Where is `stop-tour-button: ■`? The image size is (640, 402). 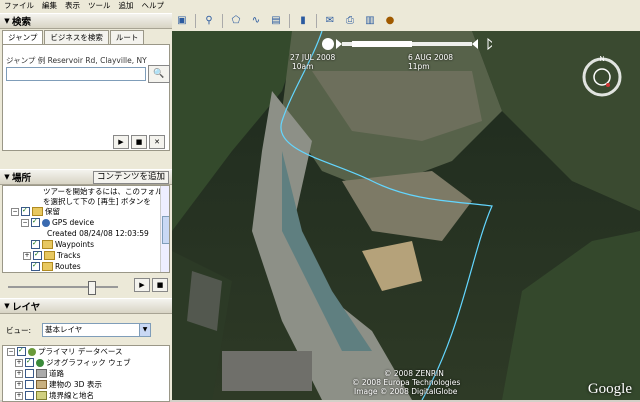 stop-tour-button: ■ is located at coordinates (160, 285).